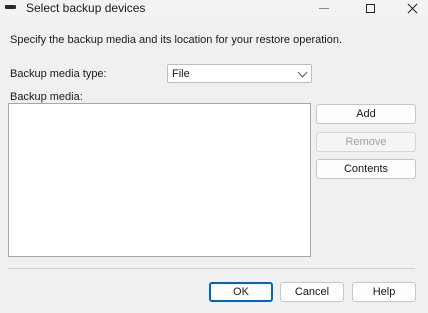 Image resolution: width=428 pixels, height=313 pixels. Describe the element at coordinates (241, 292) in the screenshot. I see `ok-button: OK` at that location.